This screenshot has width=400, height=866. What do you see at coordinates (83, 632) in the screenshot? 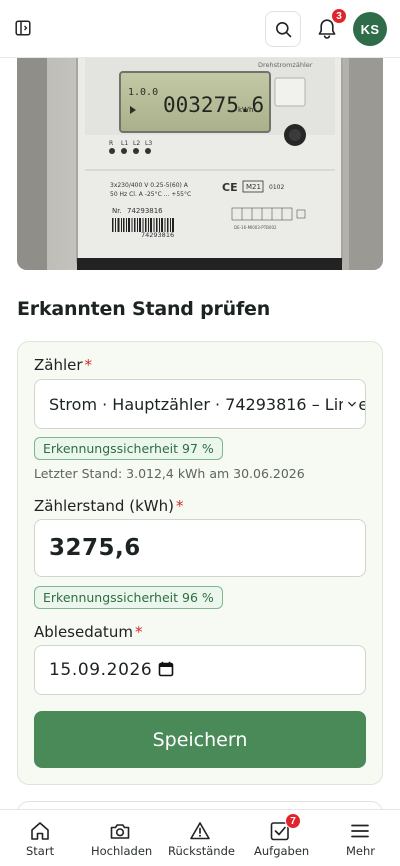
I see `date-label-text: Ablesedatum` at bounding box center [83, 632].